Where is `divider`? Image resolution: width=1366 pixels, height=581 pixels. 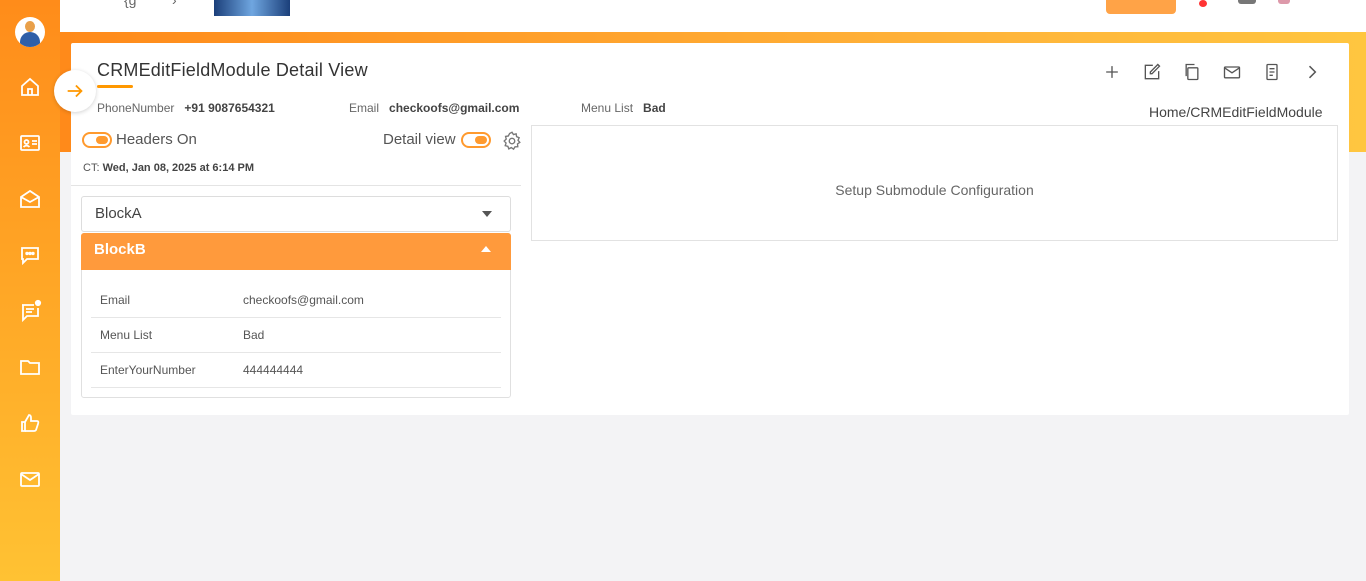
divider is located at coordinates (296, 185).